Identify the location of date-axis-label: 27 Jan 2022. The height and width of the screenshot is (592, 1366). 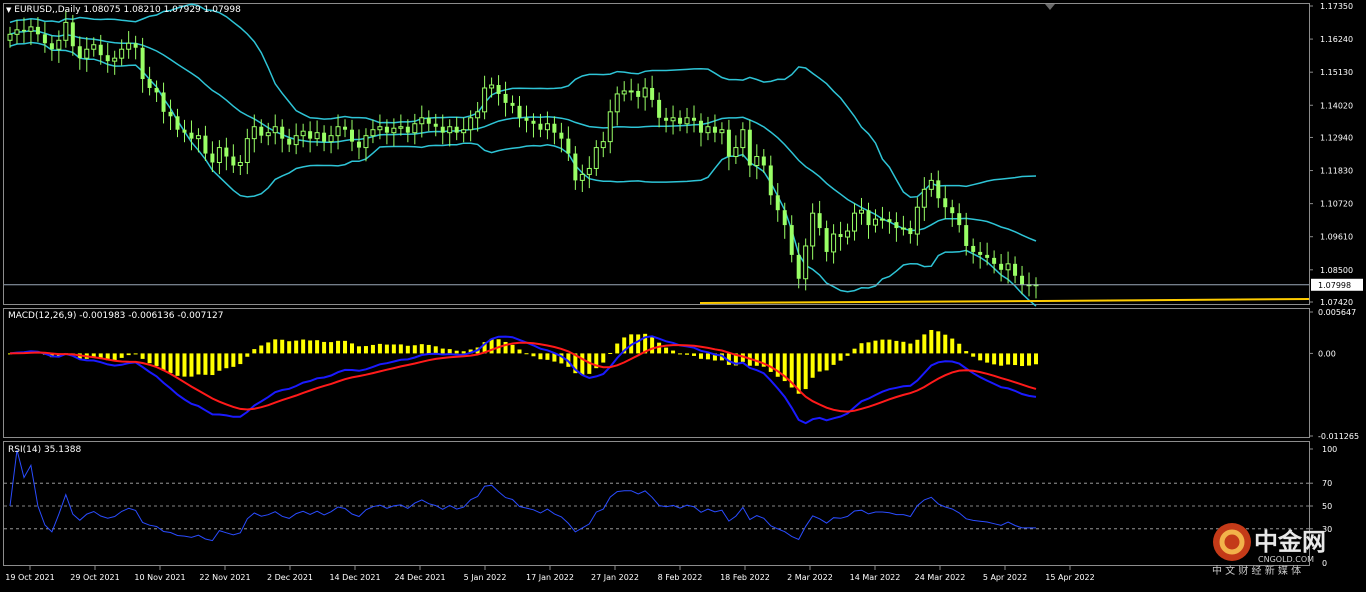
(615, 577).